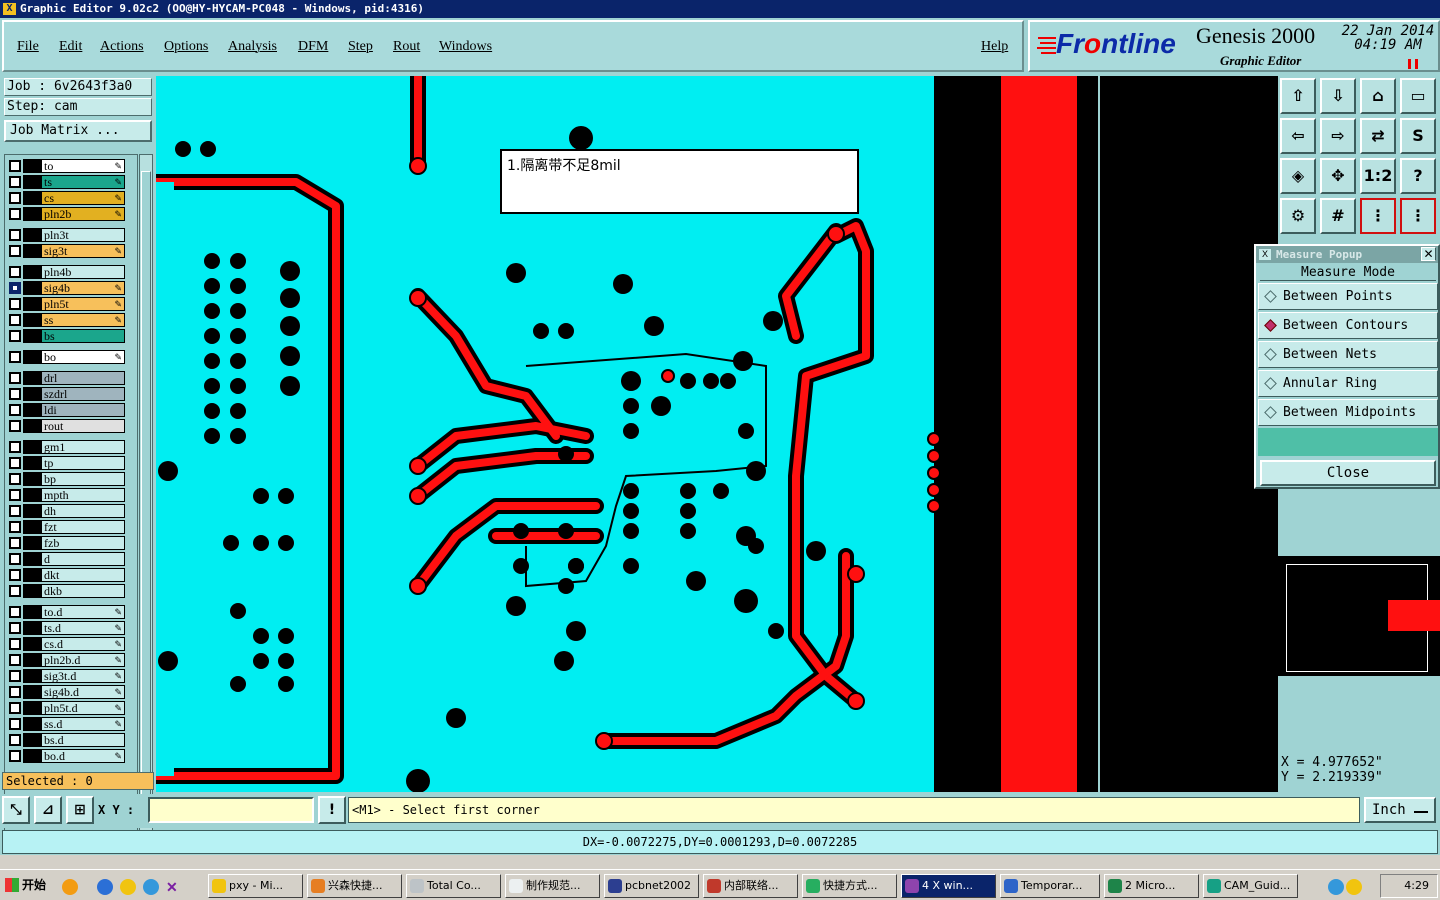 This screenshot has width=1440, height=900. Describe the element at coordinates (1348, 354) in the screenshot. I see `option-between-nets: Between Nets` at that location.